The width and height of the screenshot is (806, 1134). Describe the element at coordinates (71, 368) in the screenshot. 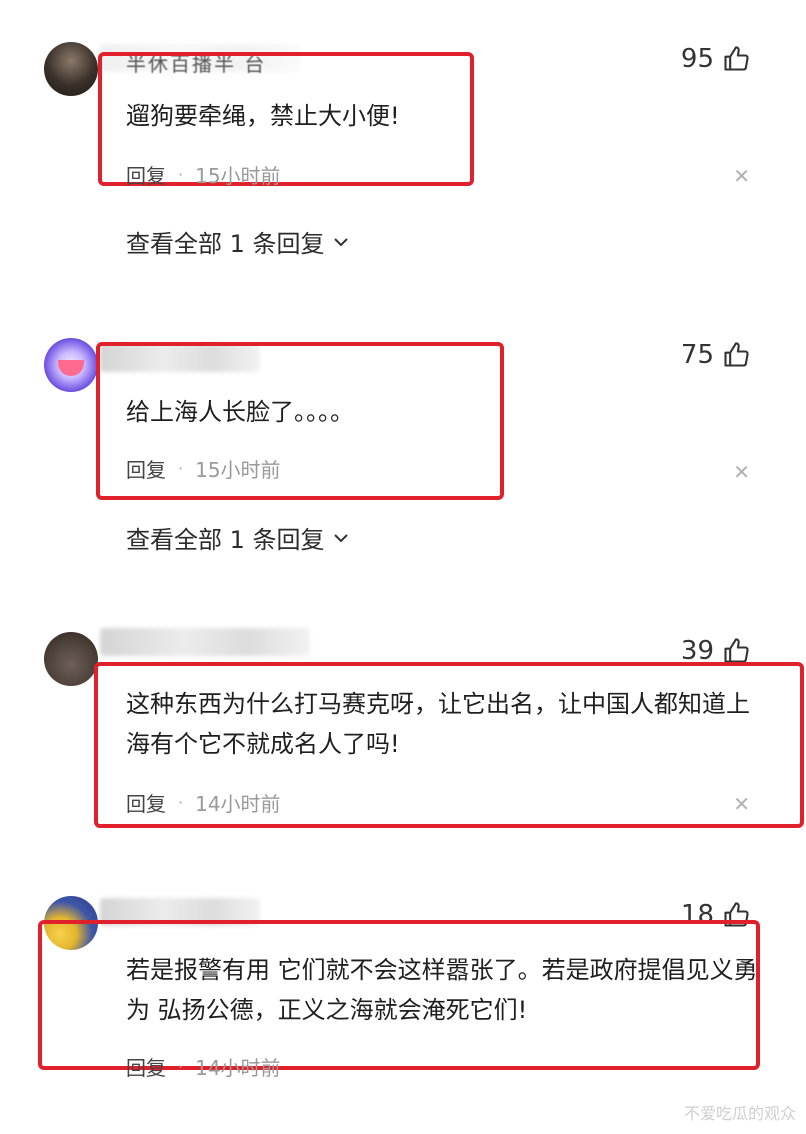

I see `avatar-mouth` at that location.